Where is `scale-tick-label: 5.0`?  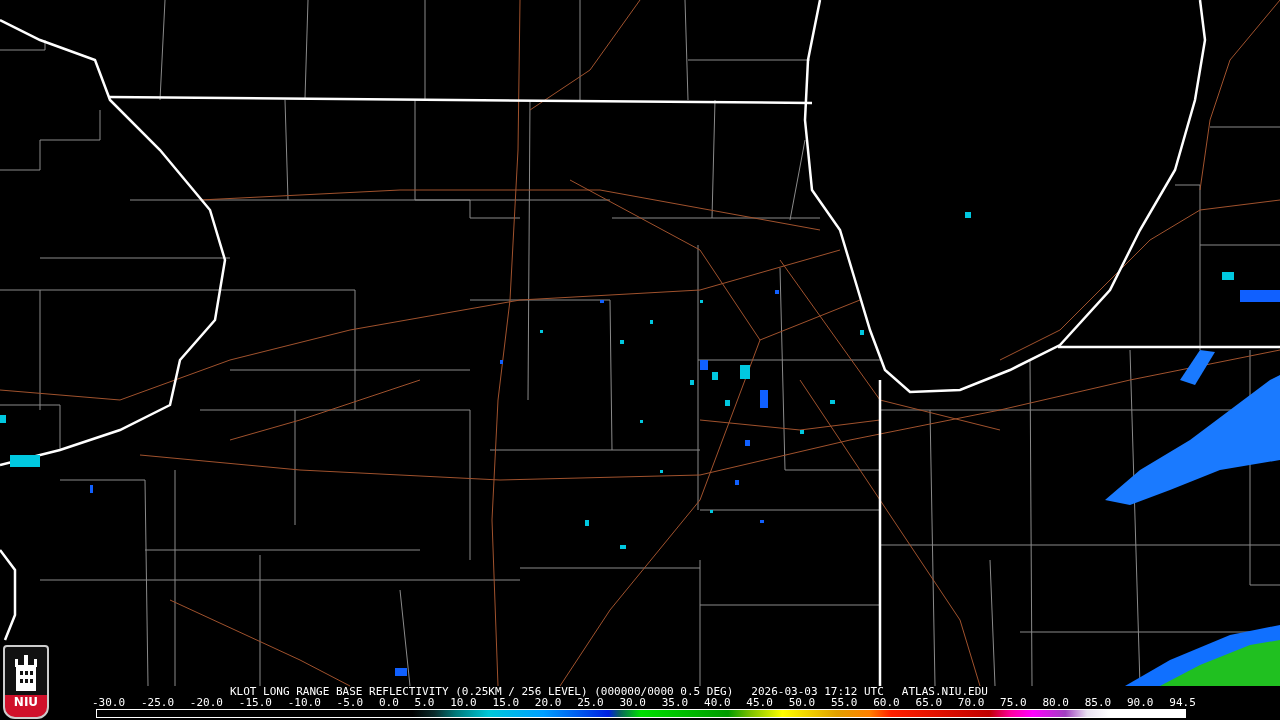 scale-tick-label: 5.0 is located at coordinates (424, 703).